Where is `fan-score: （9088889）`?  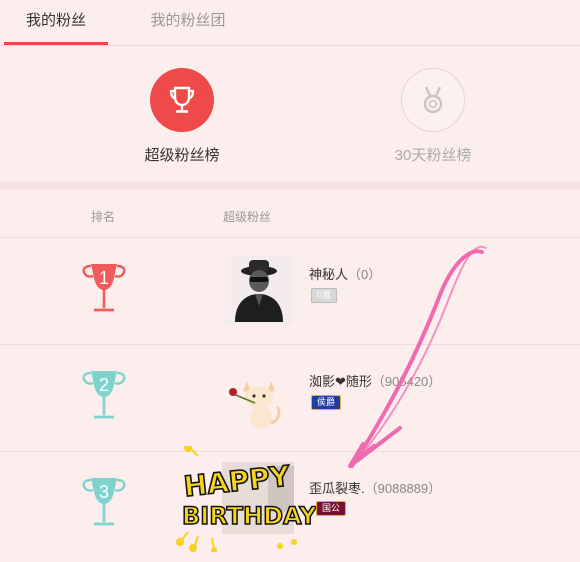
fan-score: （9088889） is located at coordinates (403, 488).